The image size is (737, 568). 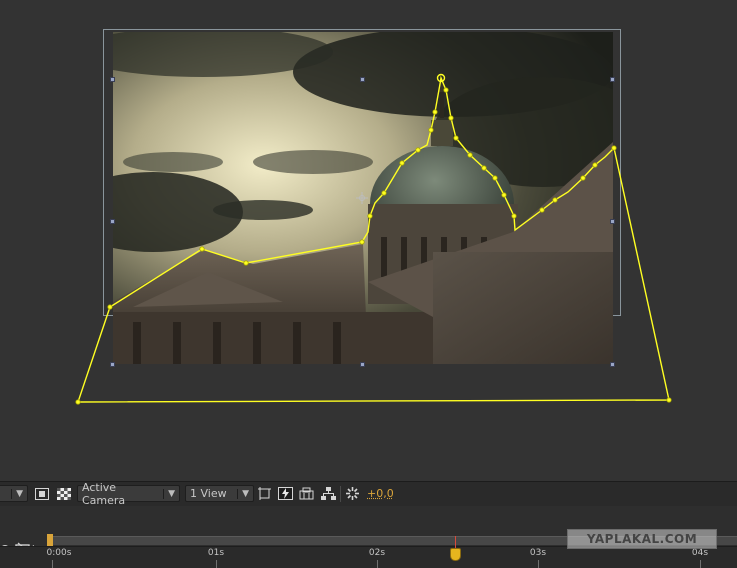 What do you see at coordinates (328, 493) in the screenshot?
I see `flowchart-icon` at bounding box center [328, 493].